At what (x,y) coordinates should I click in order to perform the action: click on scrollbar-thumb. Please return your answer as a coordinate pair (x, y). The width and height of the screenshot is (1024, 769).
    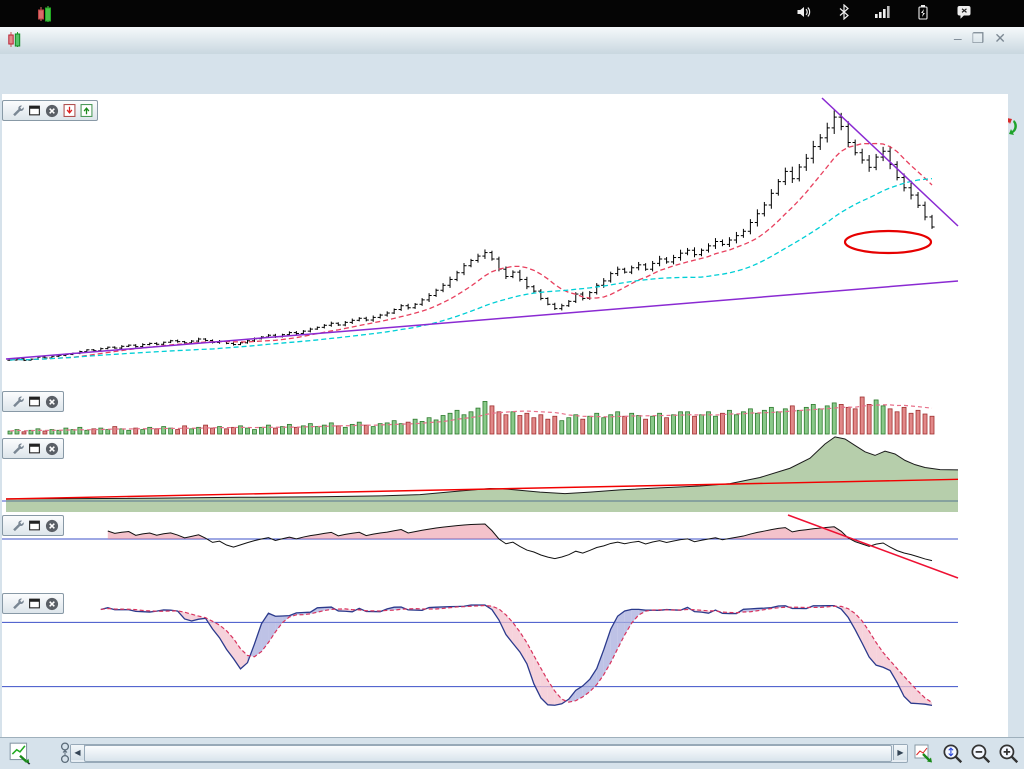
    Looking at the image, I should click on (488, 753).